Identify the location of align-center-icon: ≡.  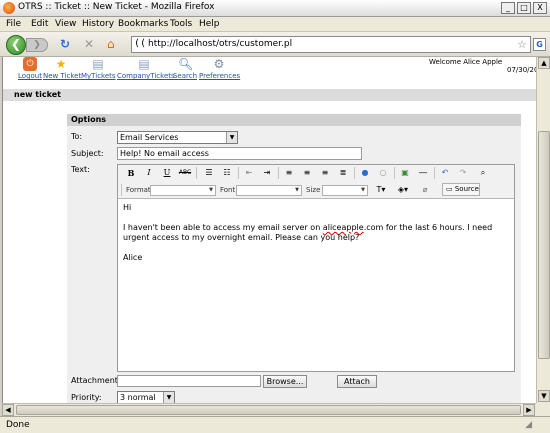
(307, 173).